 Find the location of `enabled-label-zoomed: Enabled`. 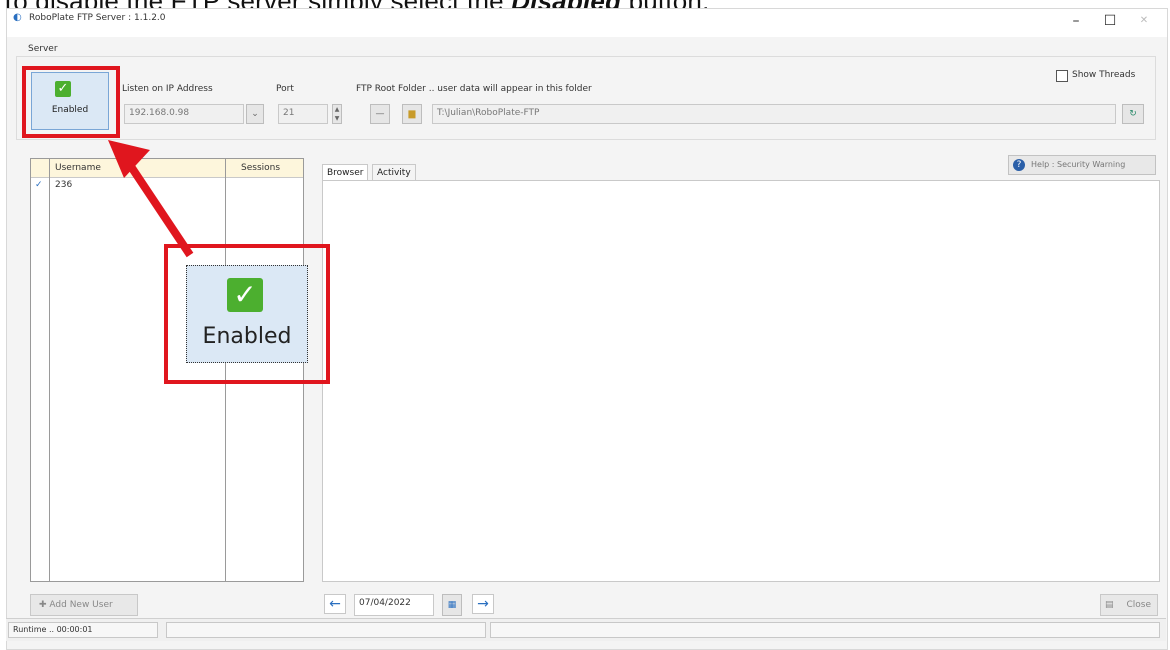

enabled-label-zoomed: Enabled is located at coordinates (247, 336).